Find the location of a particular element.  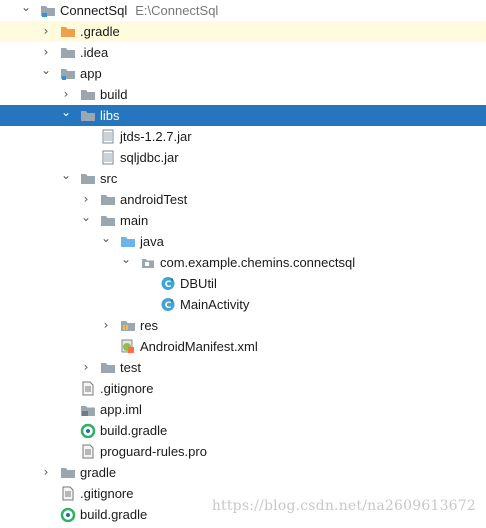

tree-item-label: proguard-rules.pro is located at coordinates (153, 451).